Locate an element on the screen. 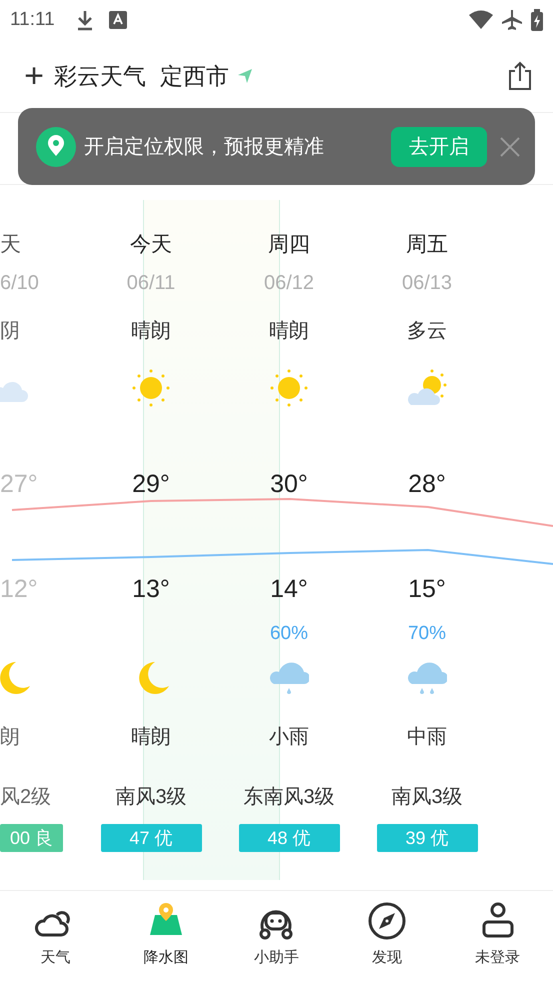  nav-tab: 发现 is located at coordinates (387, 937).